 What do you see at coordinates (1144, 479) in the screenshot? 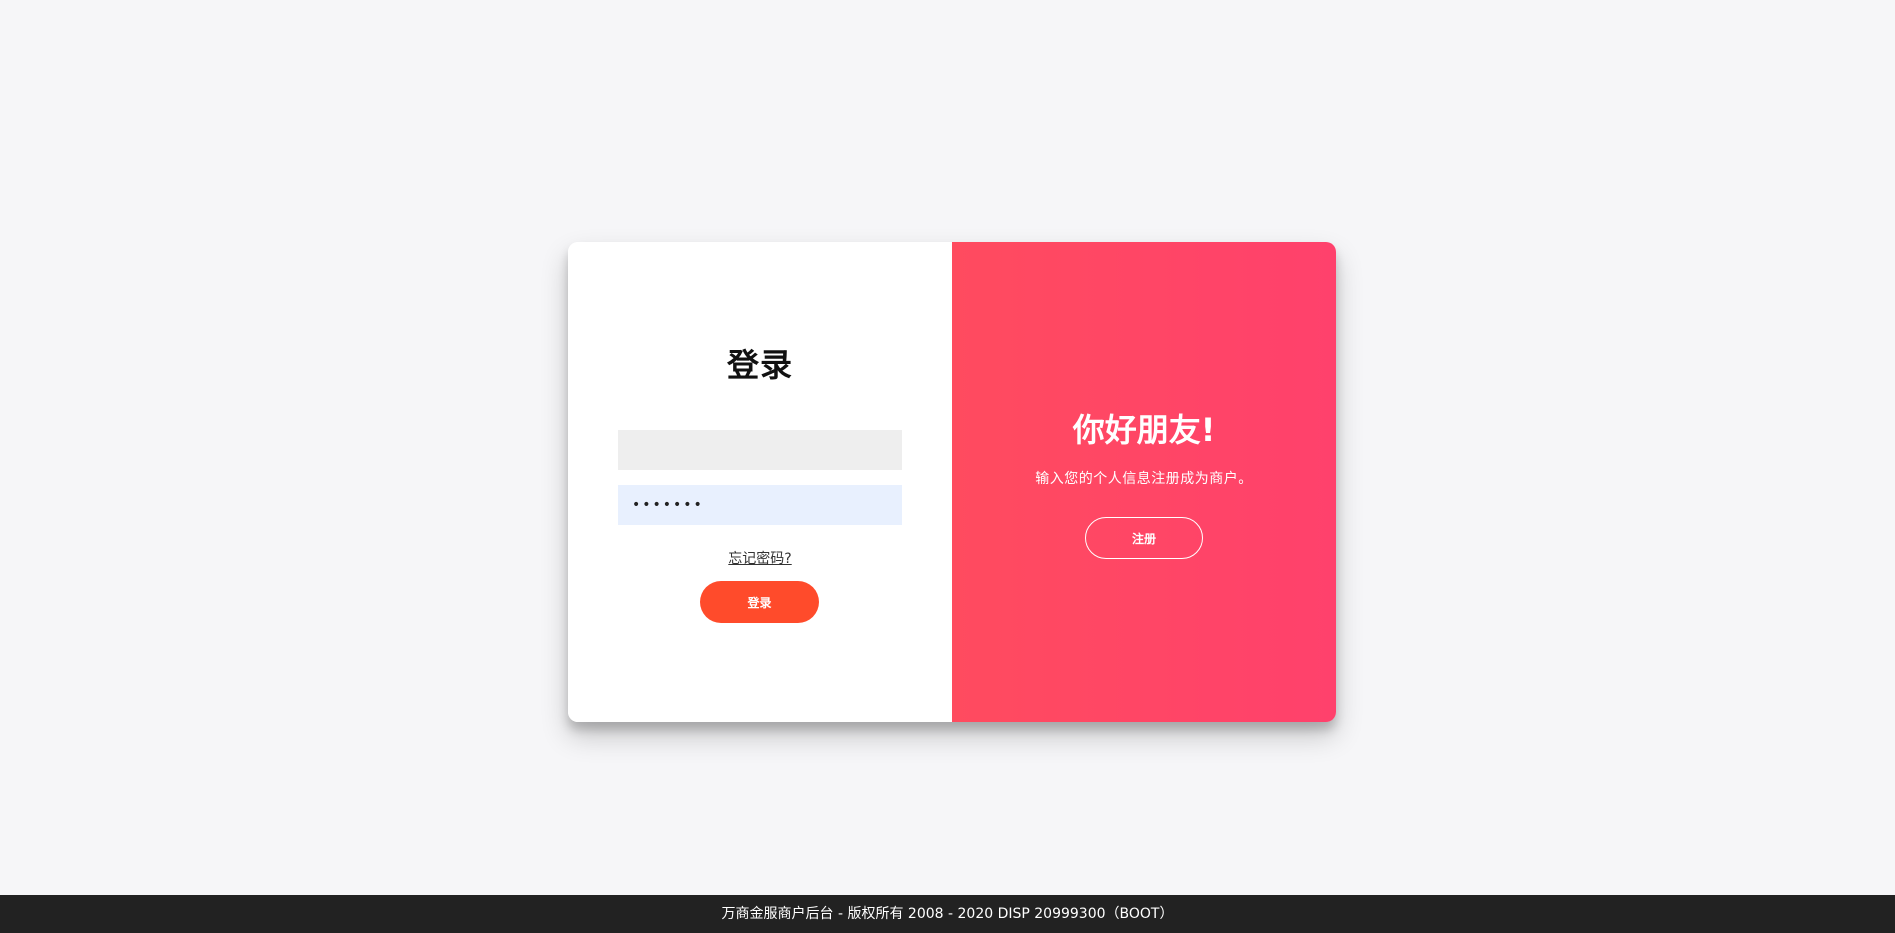
I see `welcome-text: 输入您的个人信息注册成为商户。` at bounding box center [1144, 479].